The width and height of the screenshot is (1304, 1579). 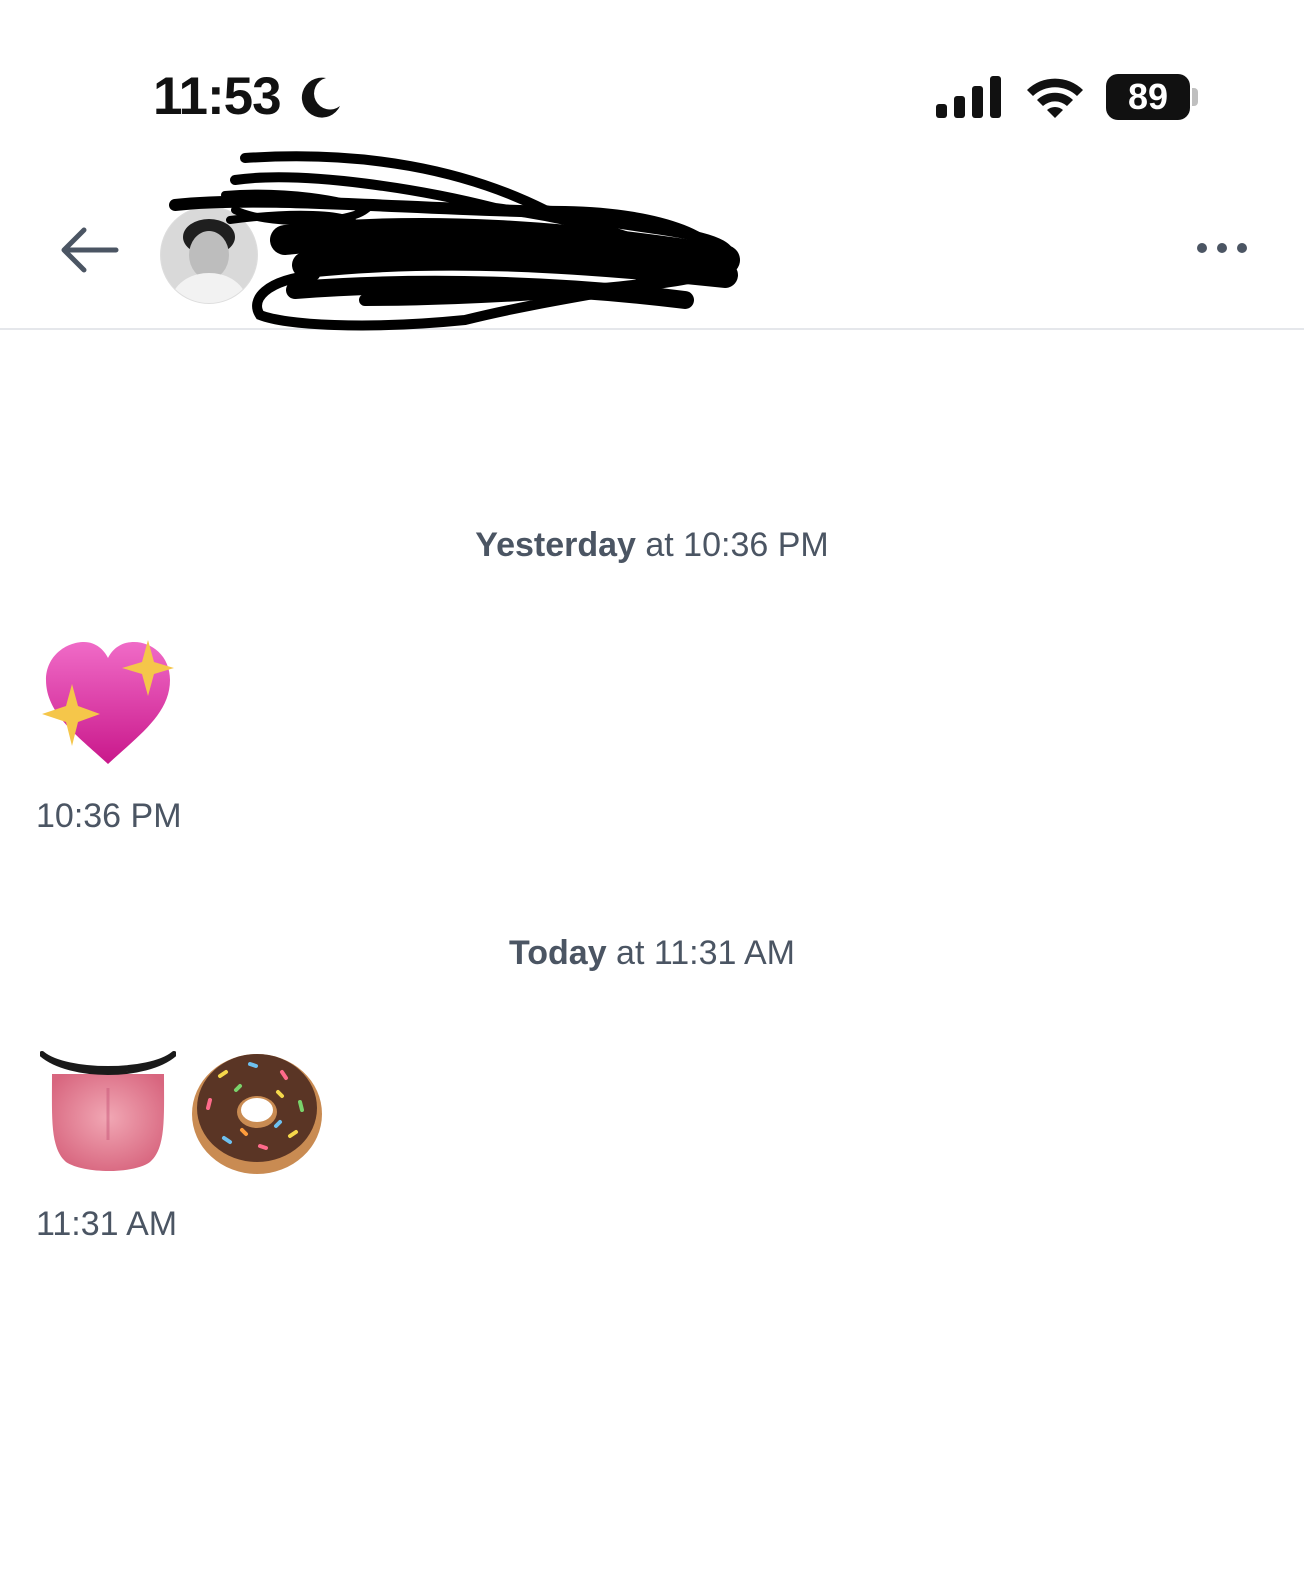 I want to click on message-time: 11:31 AM, so click(x=107, y=1224).